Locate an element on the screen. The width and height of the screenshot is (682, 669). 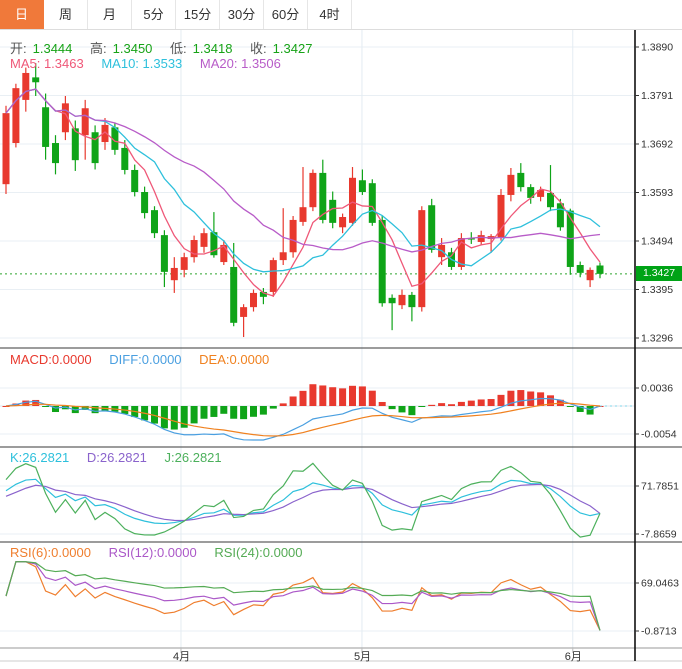
macd-readout: MACD:0.0000 DIFF:0.0000 DEA:0.0000 is located at coordinates (142, 359).